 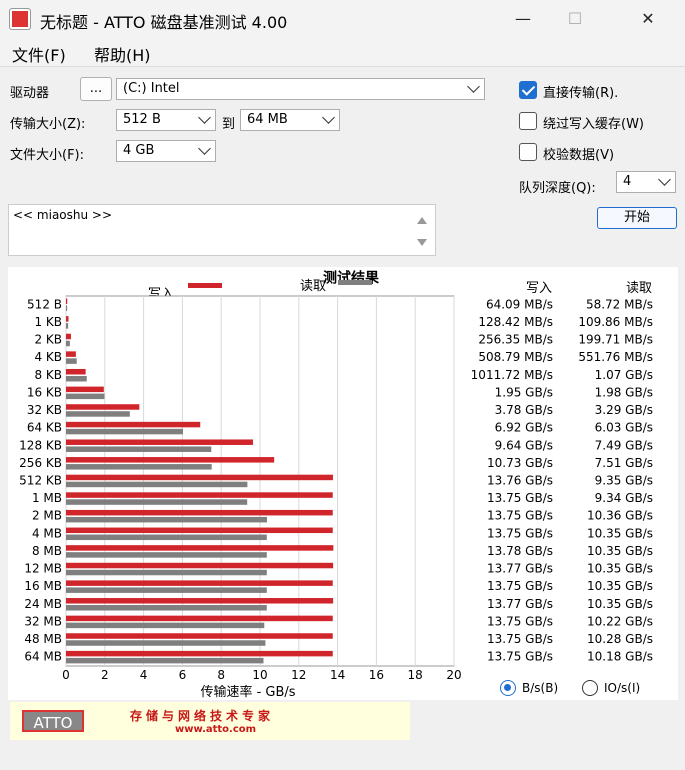 What do you see at coordinates (593, 124) in the screenshot?
I see `bypass-write-cache-label: 绕过写入缓存(W)` at bounding box center [593, 124].